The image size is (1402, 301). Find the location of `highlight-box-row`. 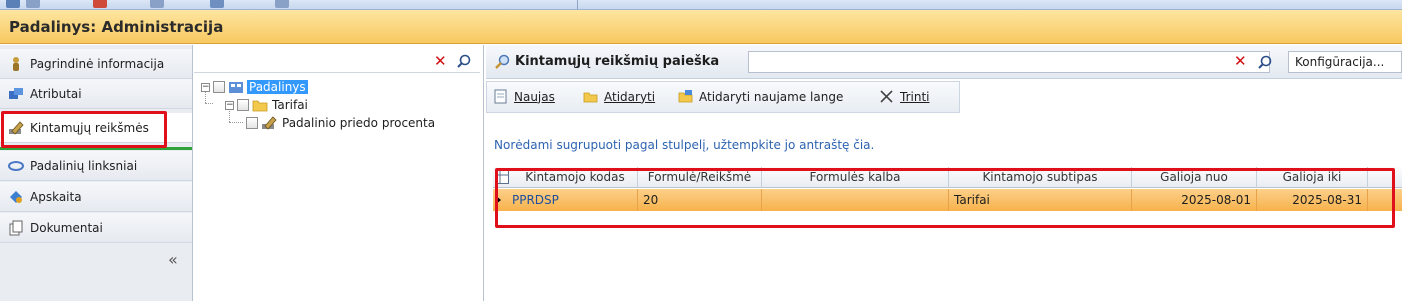

highlight-box-row is located at coordinates (945, 198).